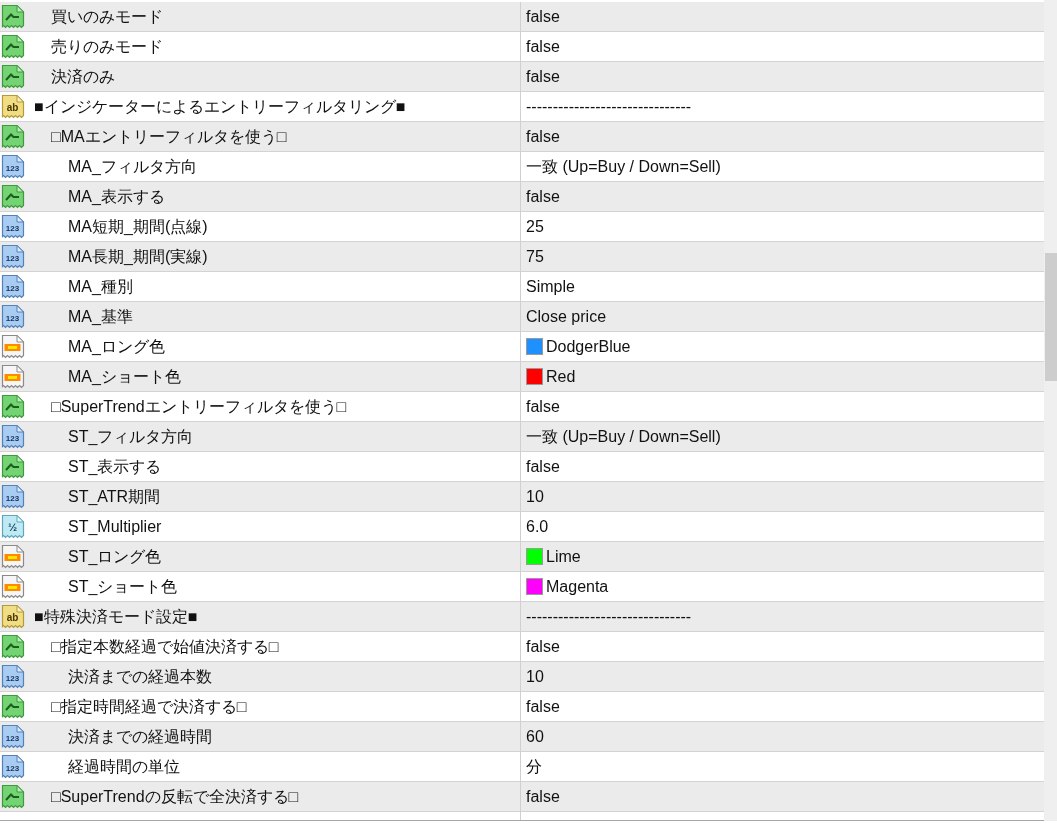 Image resolution: width=1057 pixels, height=825 pixels. Describe the element at coordinates (149, 706) in the screenshot. I see `parameter-name: □指定時間経過で決済する□` at that location.